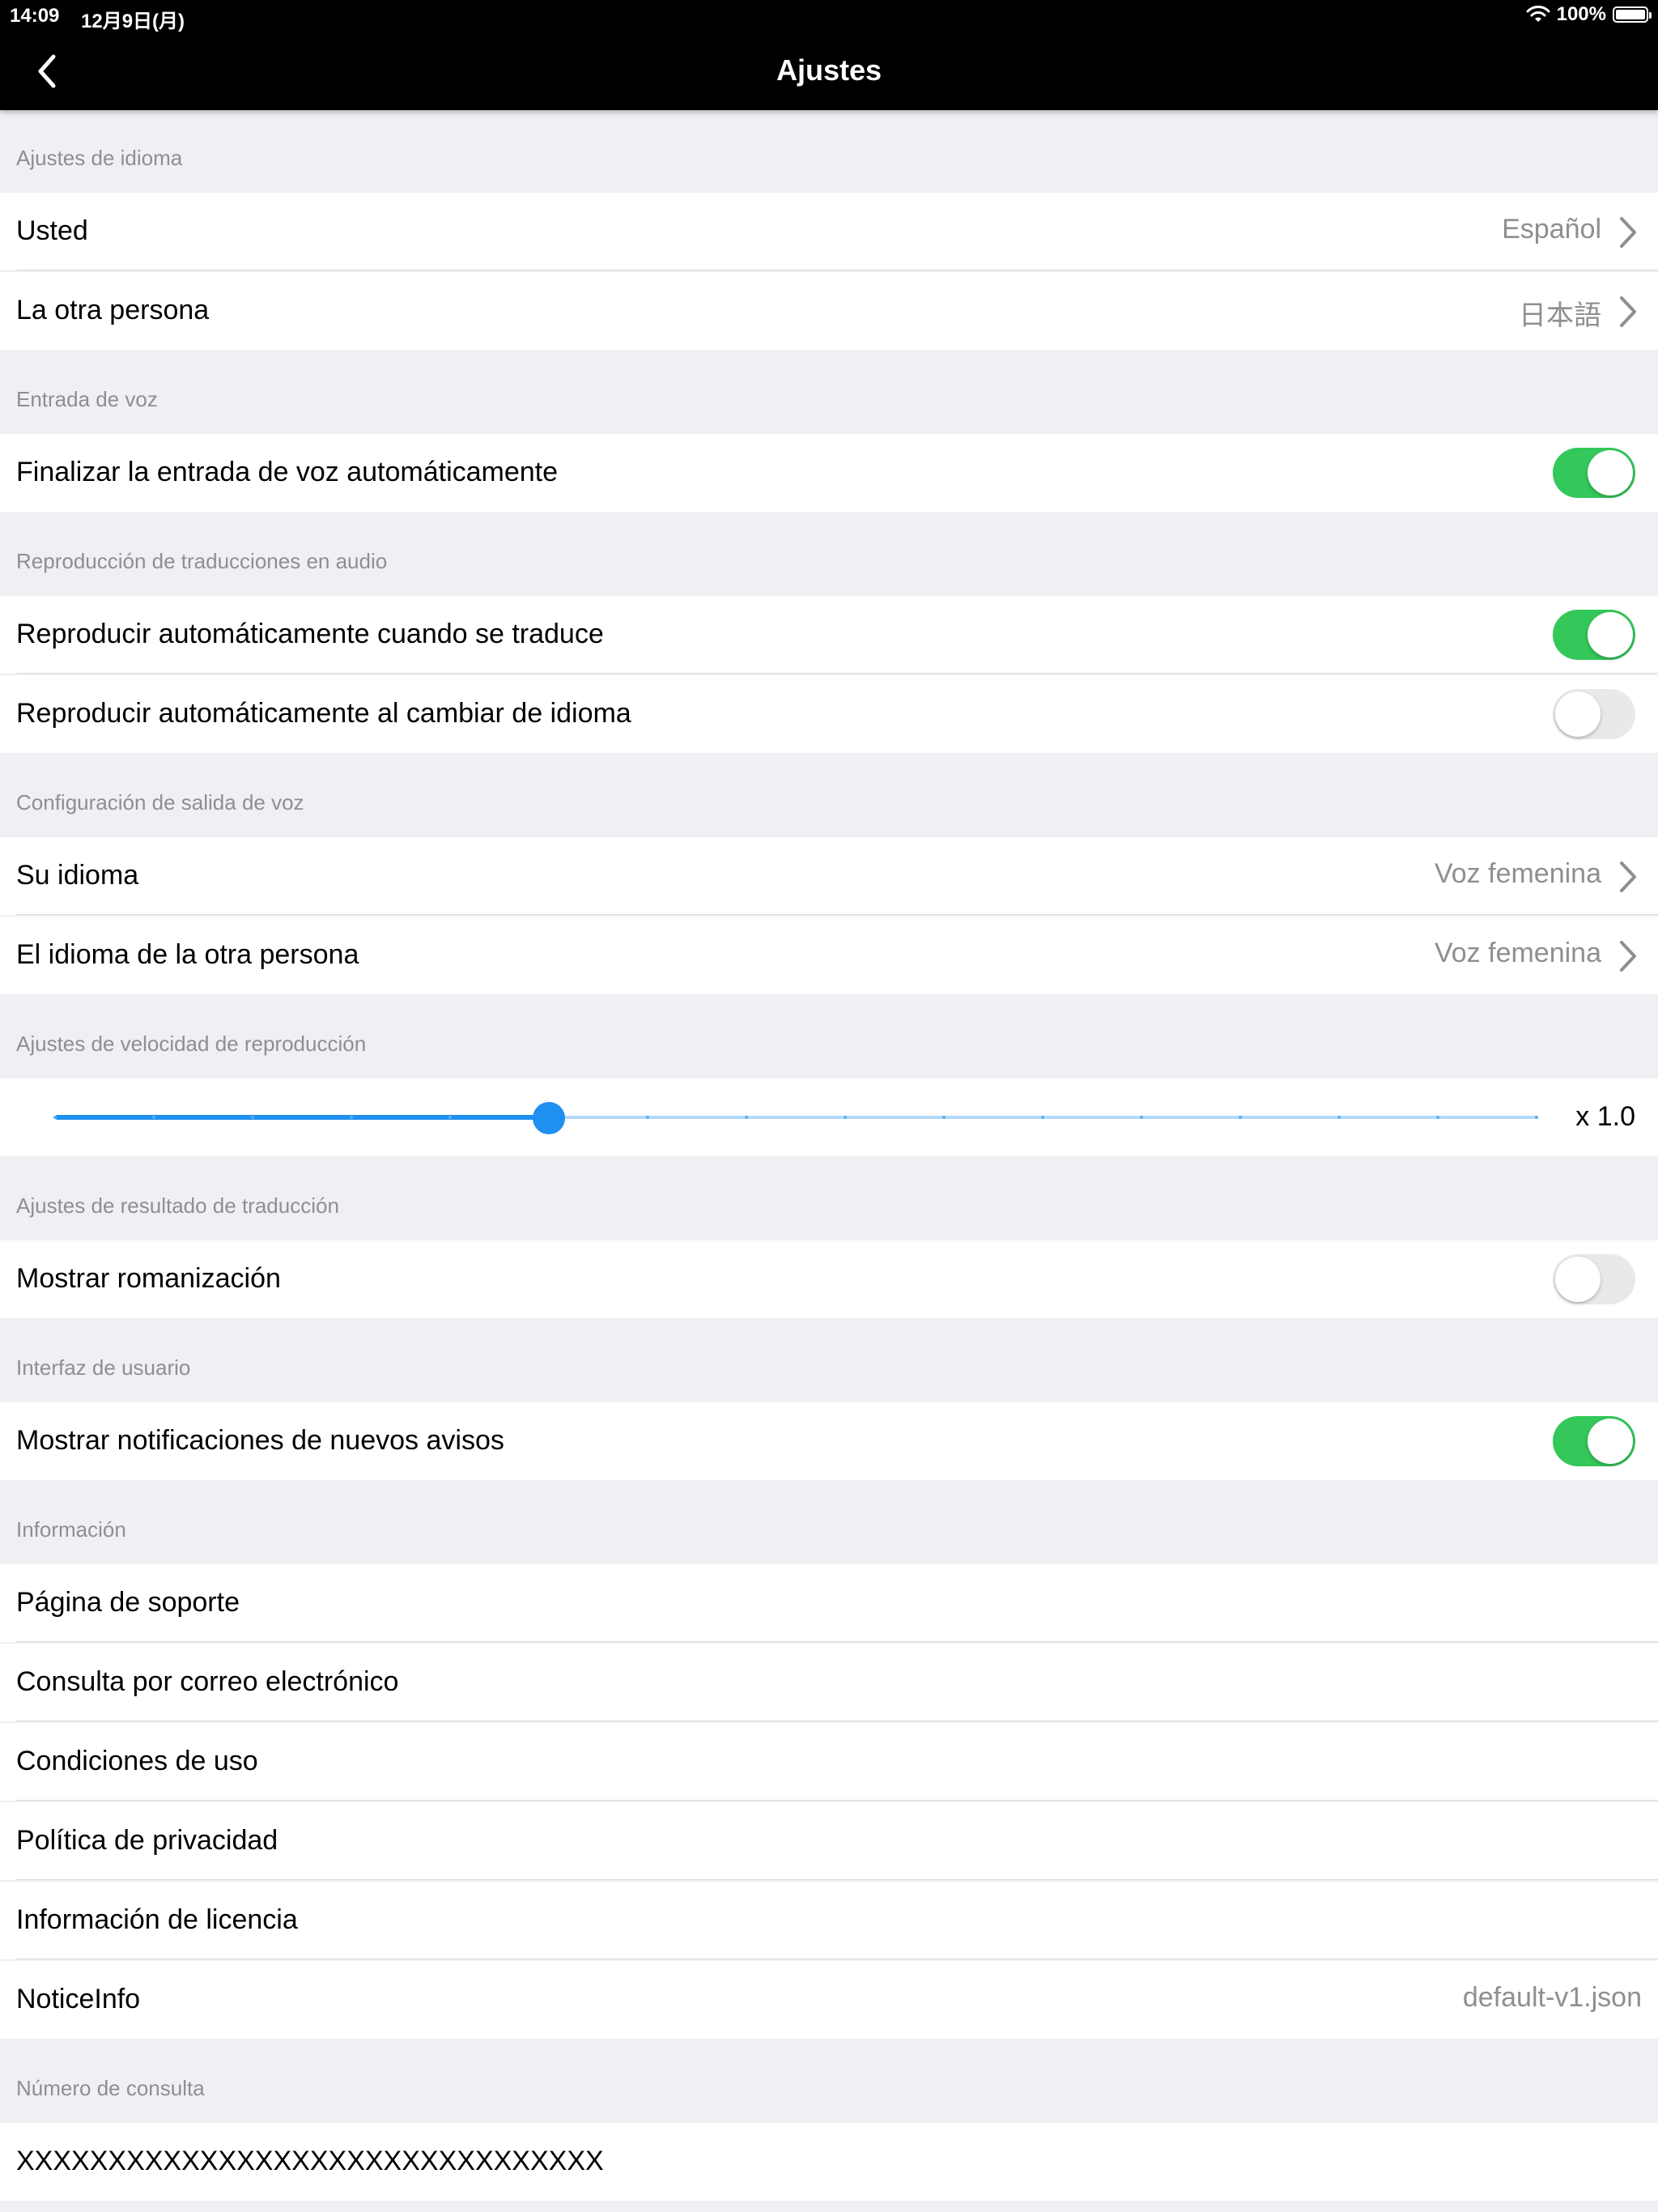 The height and width of the screenshot is (2212, 1658). What do you see at coordinates (1632, 14) in the screenshot?
I see `battery-icon` at bounding box center [1632, 14].